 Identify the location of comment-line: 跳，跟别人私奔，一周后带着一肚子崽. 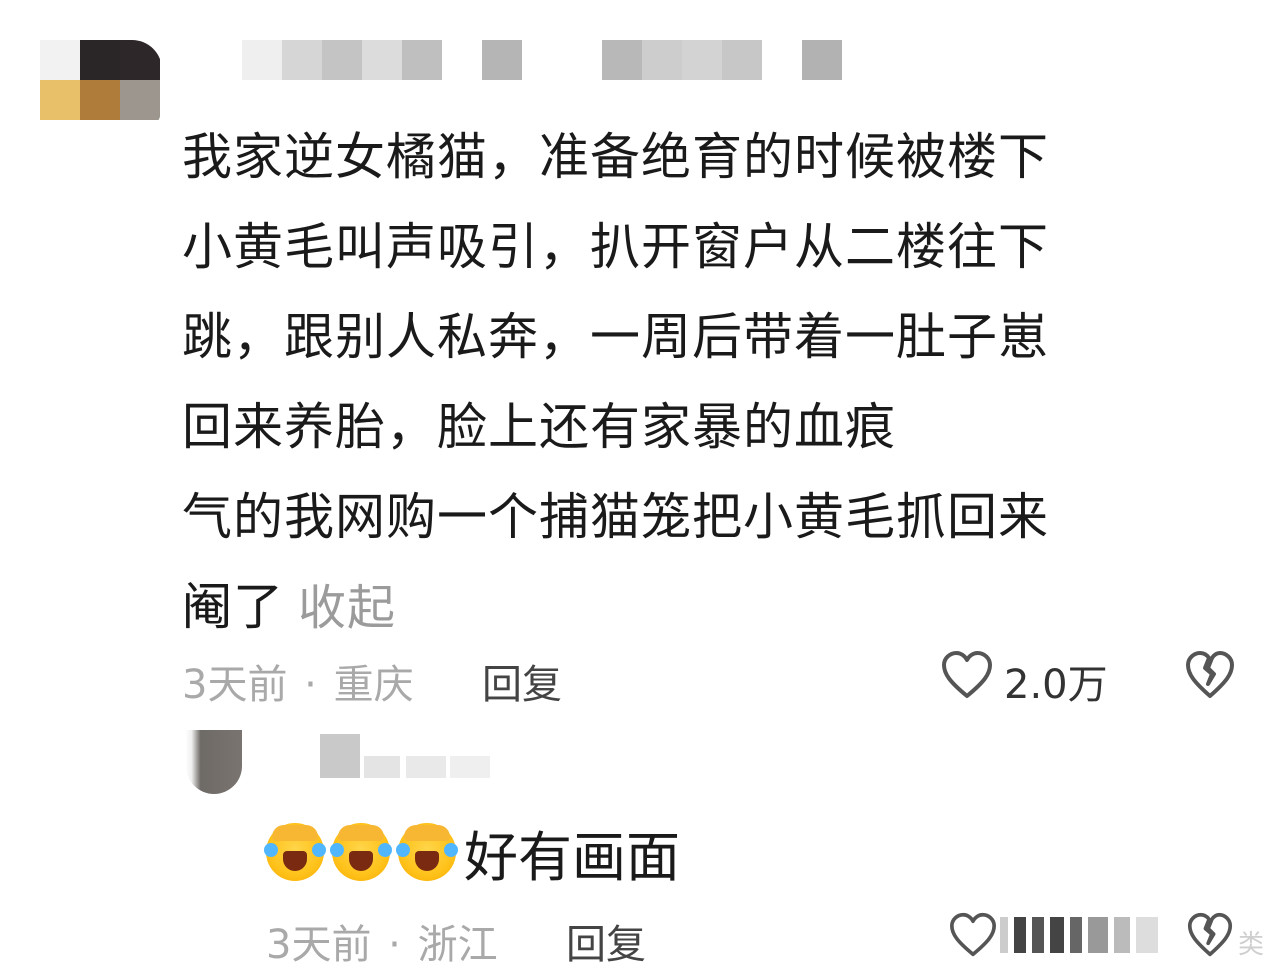
(615, 337).